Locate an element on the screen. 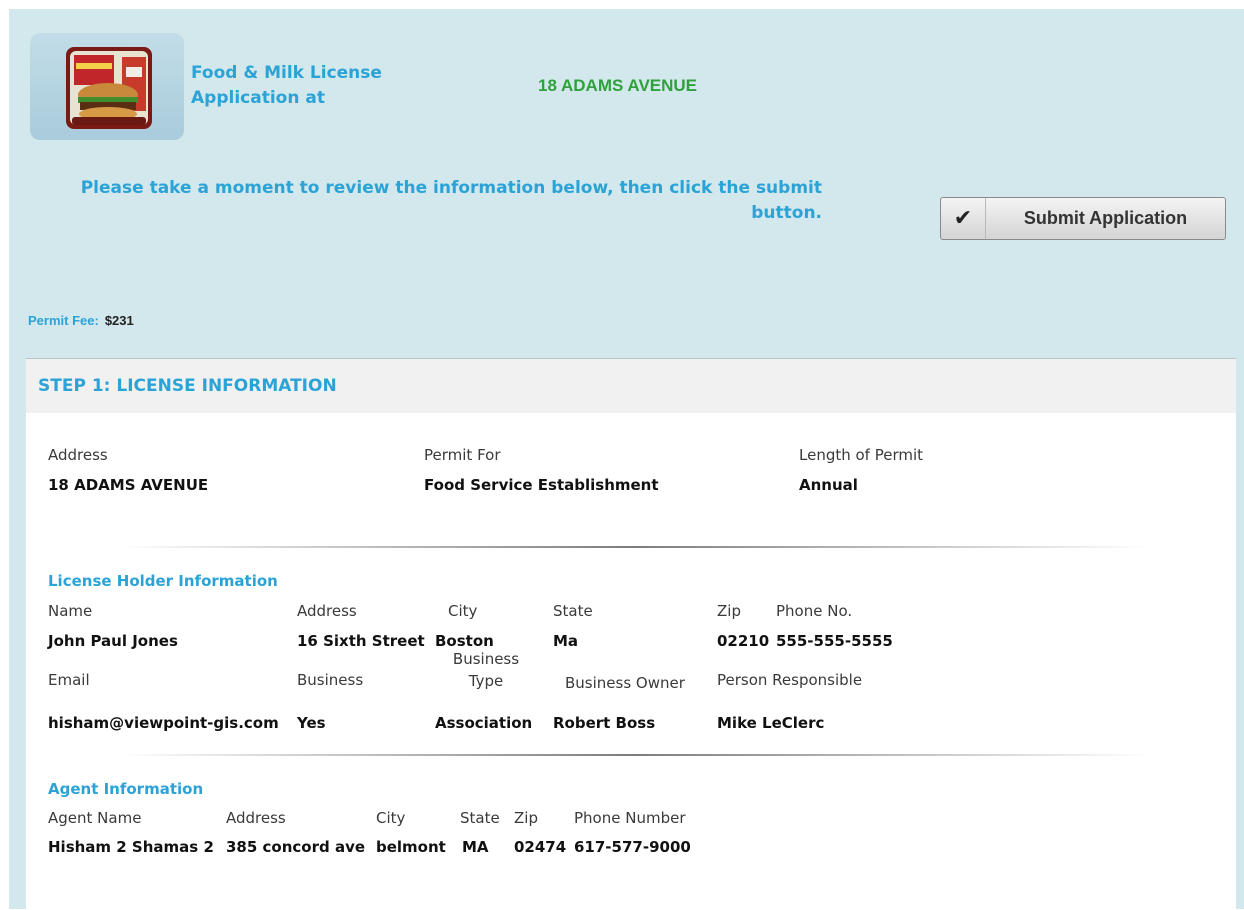  application-title: Food & Milk License Application at is located at coordinates (286, 85).